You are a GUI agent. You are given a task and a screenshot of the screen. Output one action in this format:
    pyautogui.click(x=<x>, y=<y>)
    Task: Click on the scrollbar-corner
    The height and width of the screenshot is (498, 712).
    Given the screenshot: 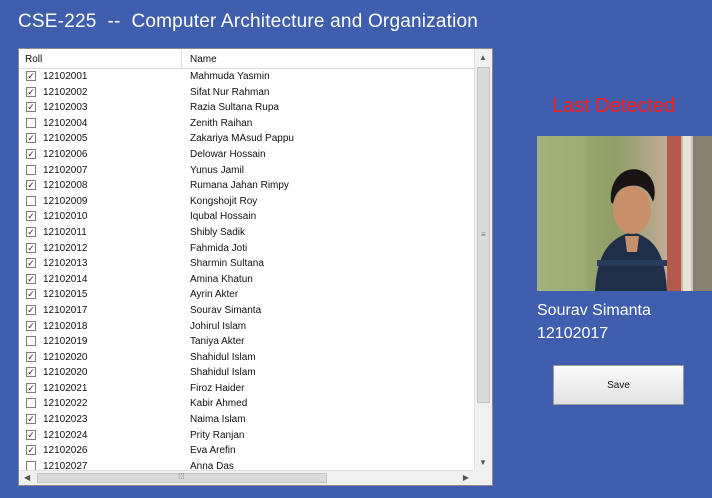 What is the action you would take?
    pyautogui.click(x=483, y=477)
    